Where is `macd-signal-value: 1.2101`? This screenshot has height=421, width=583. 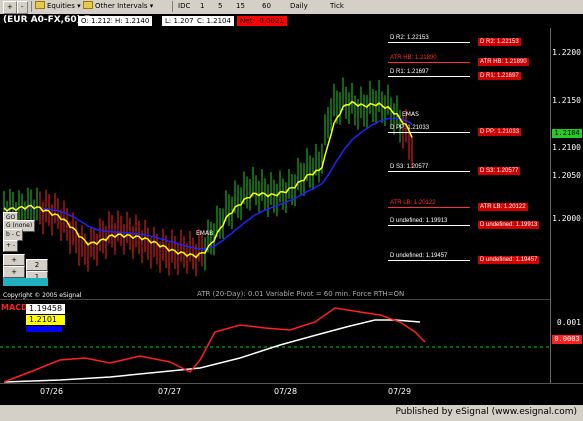
macd-signal-value: 1.2101 is located at coordinates (45, 320).